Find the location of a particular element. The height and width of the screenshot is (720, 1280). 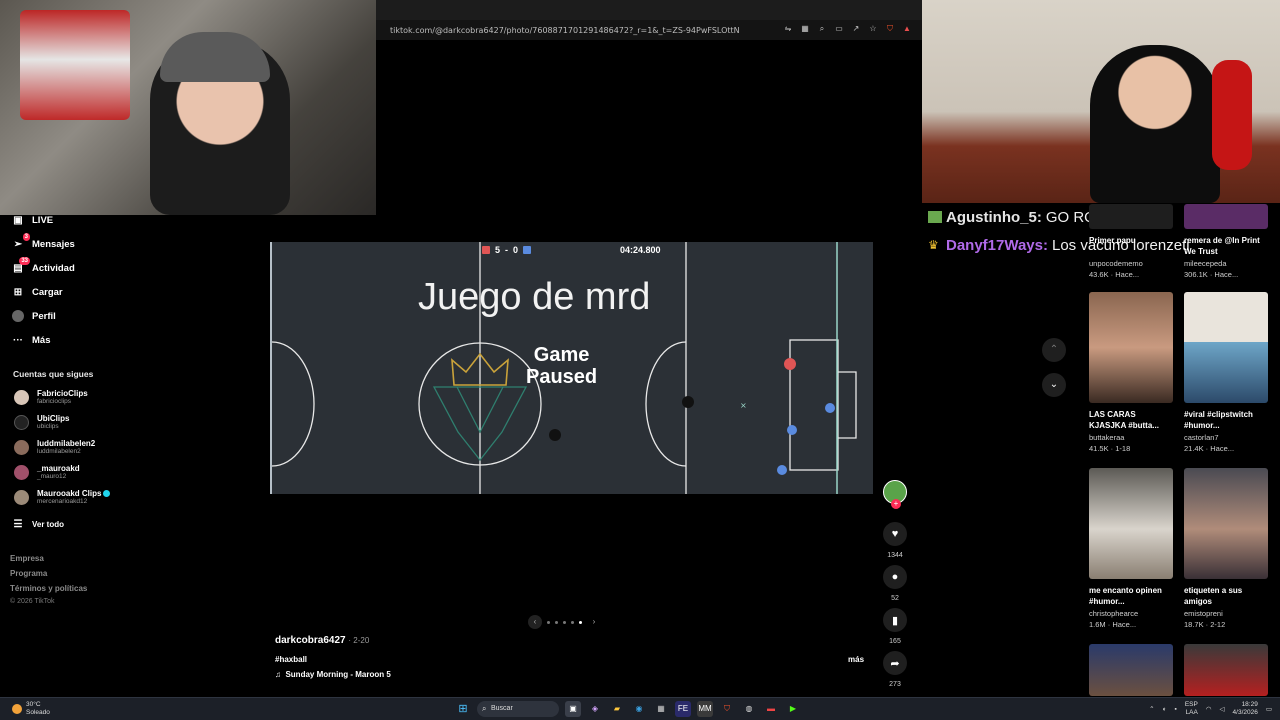

mm-app-icon: MM is located at coordinates (705, 709).